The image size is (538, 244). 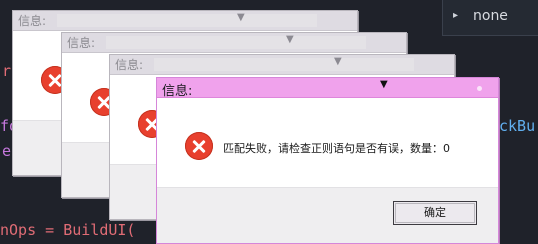 What do you see at coordinates (327, 215) in the screenshot?
I see `dialog-footer: 确定` at bounding box center [327, 215].